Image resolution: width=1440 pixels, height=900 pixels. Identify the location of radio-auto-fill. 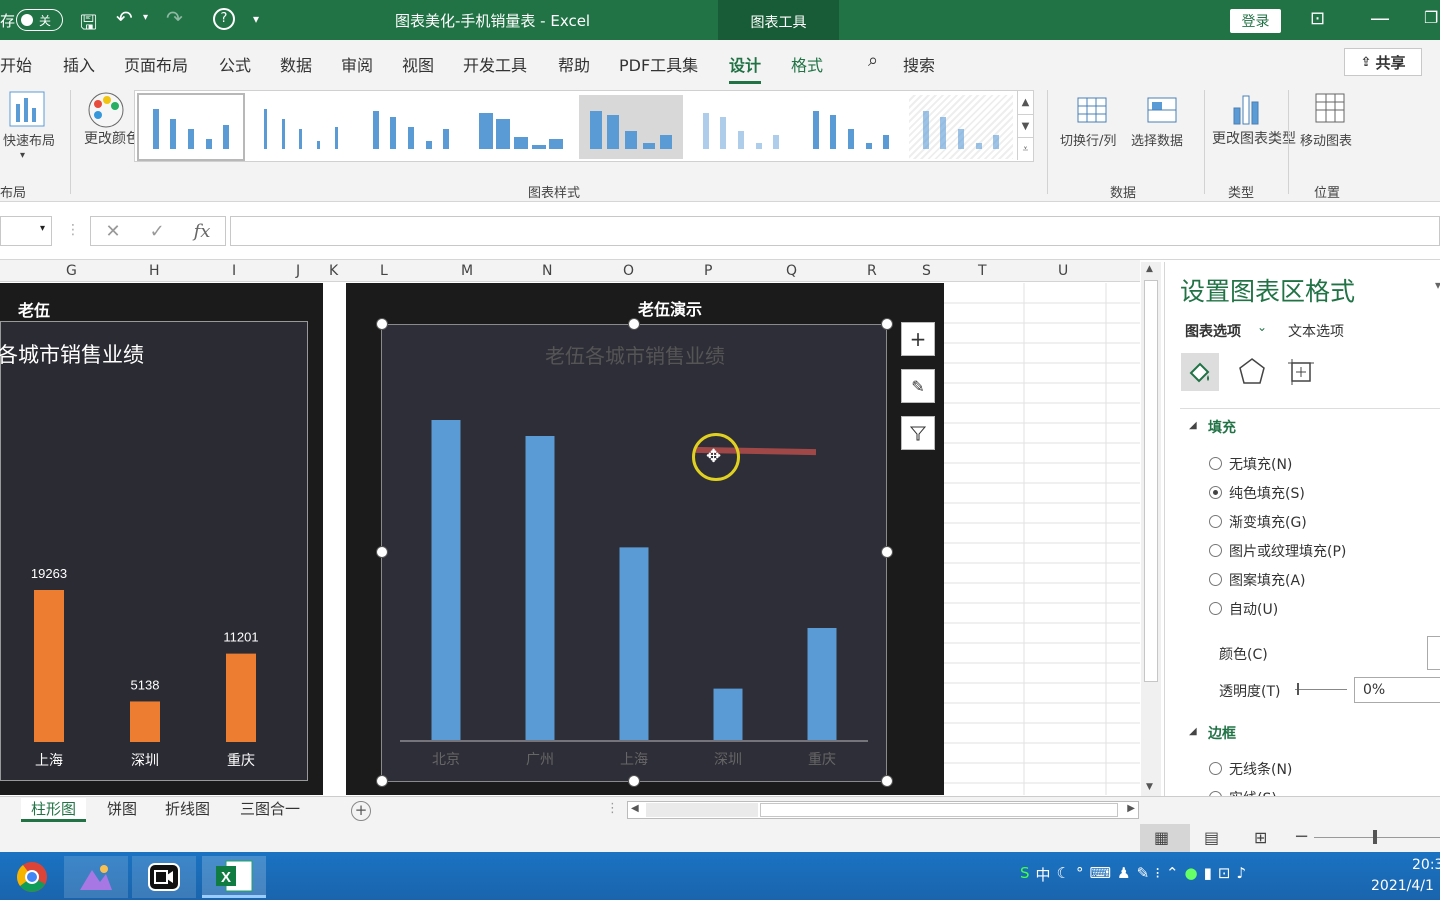
(1215, 608).